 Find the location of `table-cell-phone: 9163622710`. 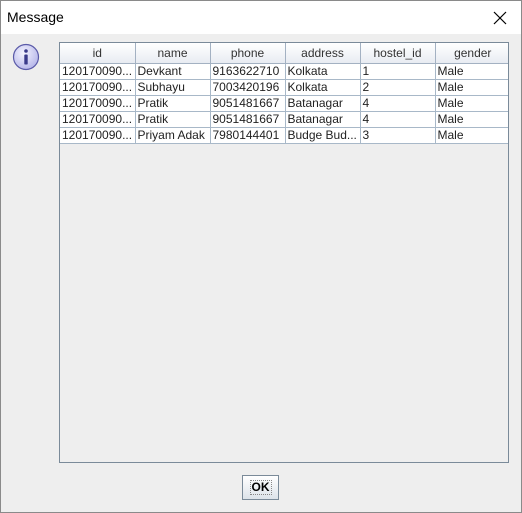

table-cell-phone: 9163622710 is located at coordinates (248, 71).